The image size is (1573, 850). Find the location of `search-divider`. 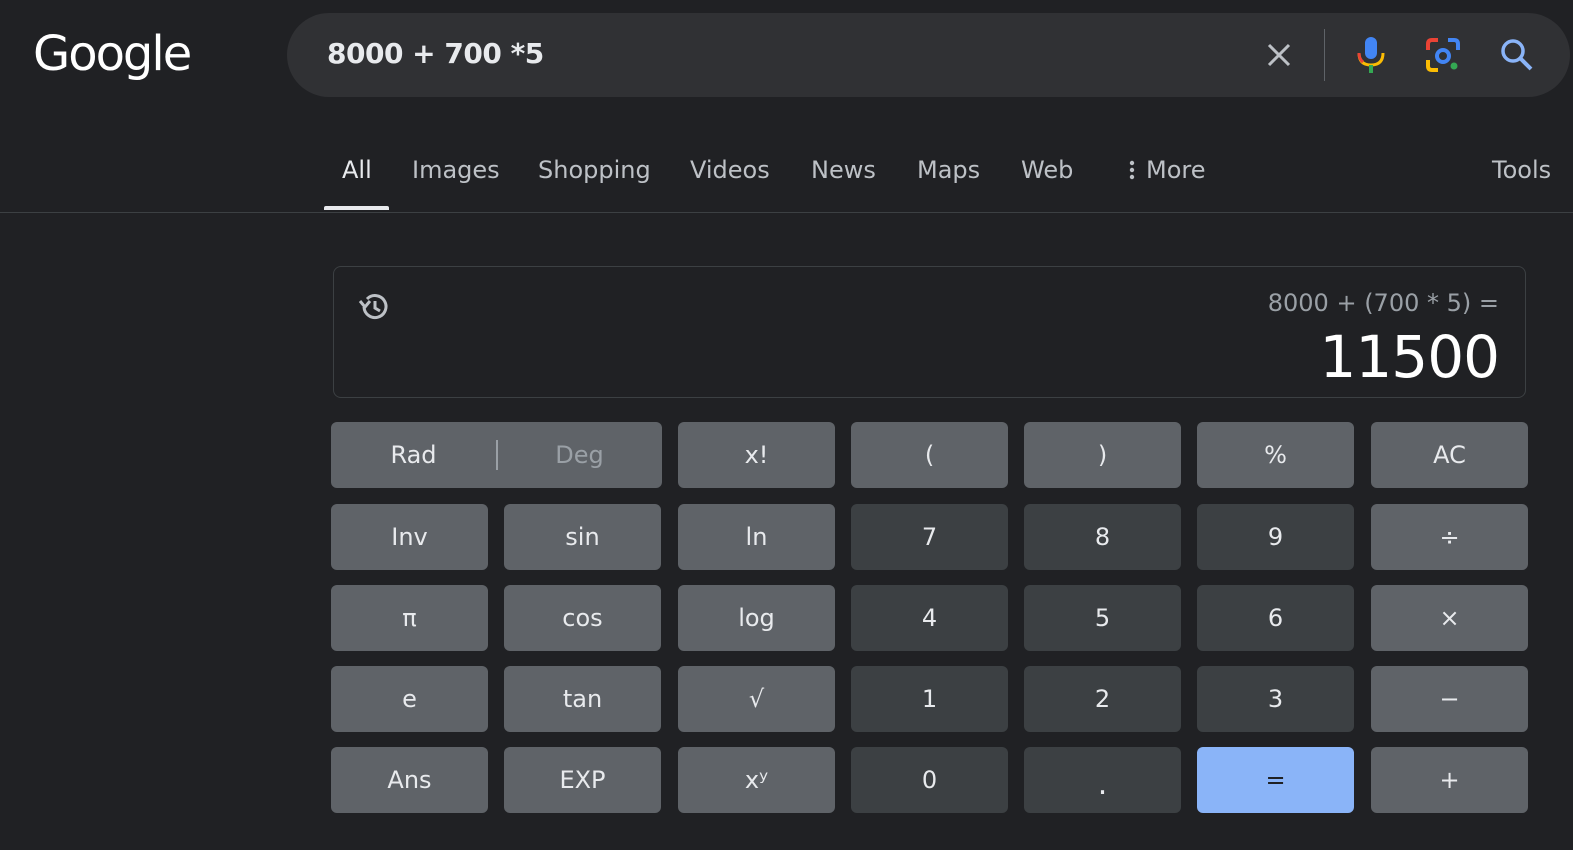

search-divider is located at coordinates (1324, 55).